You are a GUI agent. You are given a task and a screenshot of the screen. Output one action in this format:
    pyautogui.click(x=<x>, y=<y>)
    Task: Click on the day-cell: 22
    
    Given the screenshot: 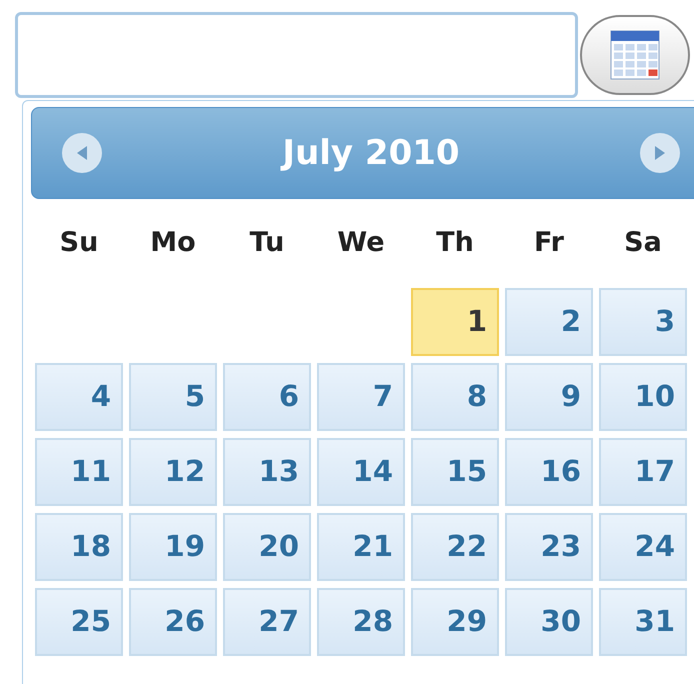 What is the action you would take?
    pyautogui.click(x=455, y=546)
    